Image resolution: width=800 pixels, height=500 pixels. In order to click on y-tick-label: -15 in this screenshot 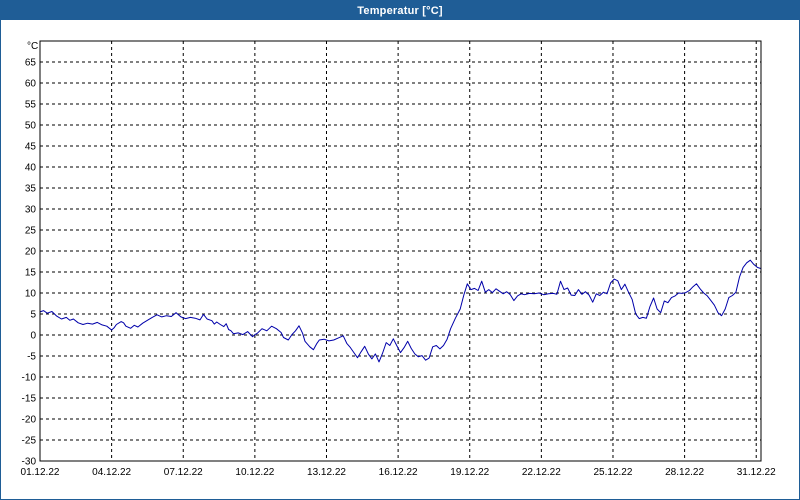, I will do `click(29, 399)`.